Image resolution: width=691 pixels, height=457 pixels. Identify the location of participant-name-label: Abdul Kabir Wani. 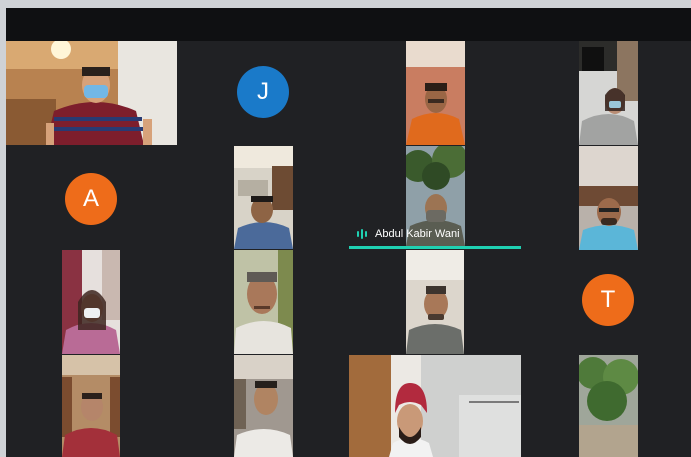
(417, 234).